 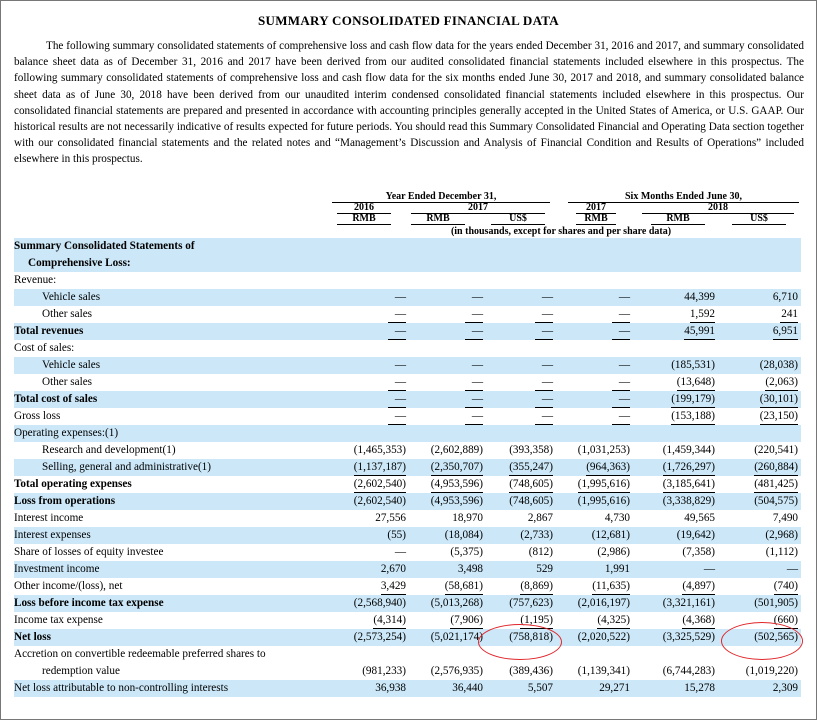 I want to click on cell-text: (30,101), so click(x=778, y=400).